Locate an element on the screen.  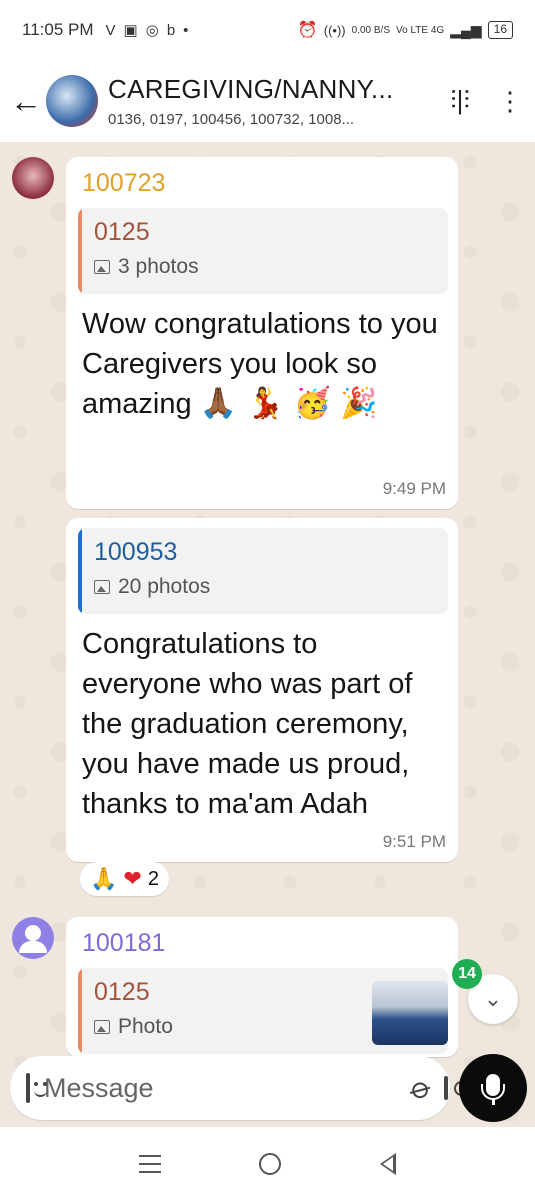
message-time: 9:49 PM is located at coordinates (414, 488).